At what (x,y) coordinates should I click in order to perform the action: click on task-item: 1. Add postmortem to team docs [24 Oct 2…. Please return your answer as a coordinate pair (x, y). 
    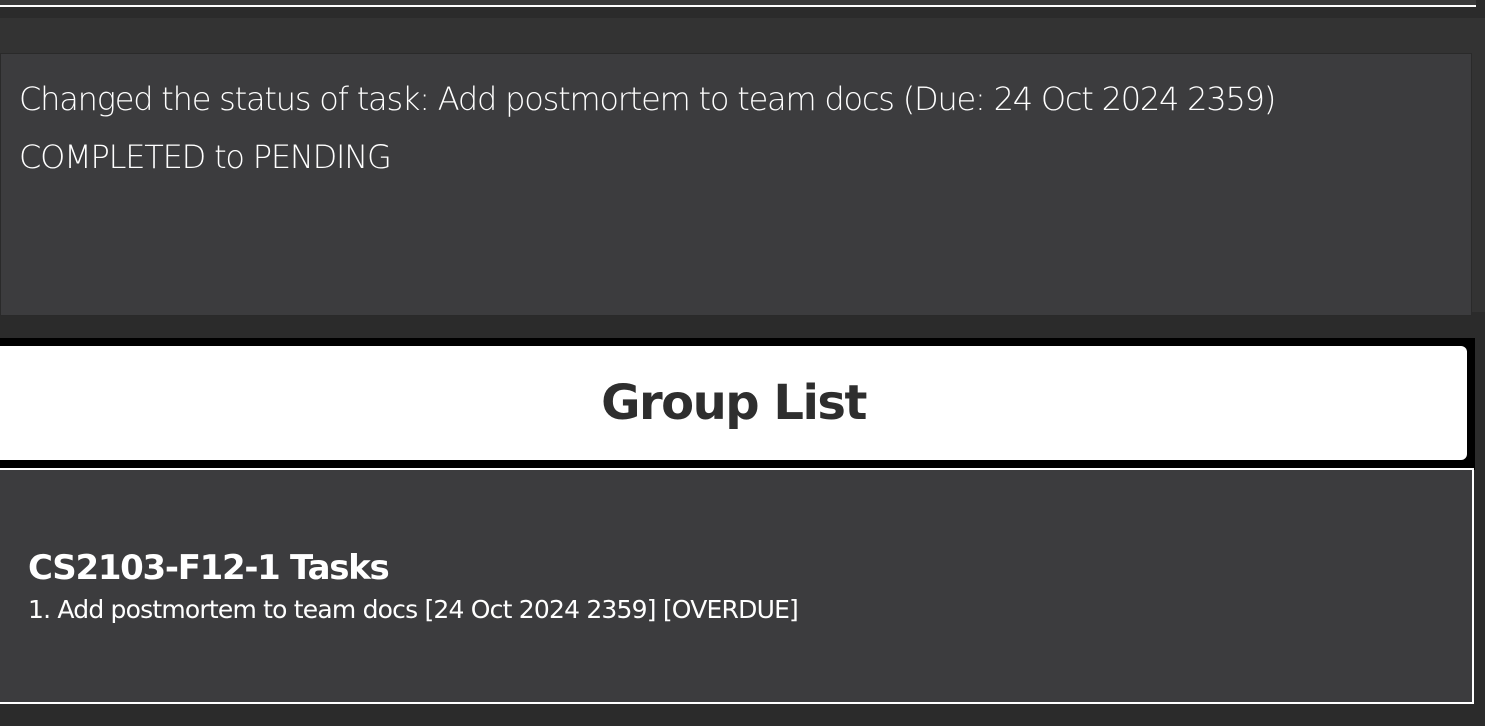
    Looking at the image, I should click on (413, 609).